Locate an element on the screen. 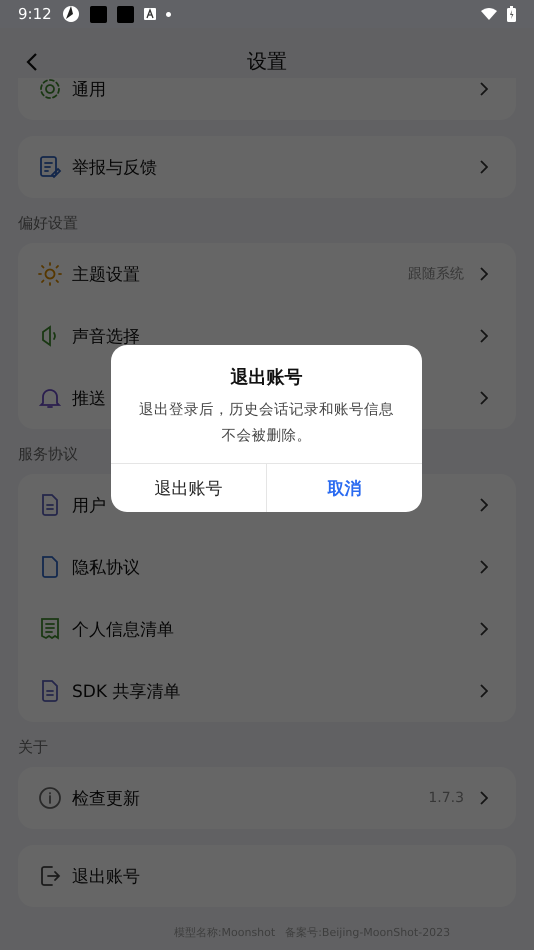  bell-icon is located at coordinates (50, 398).